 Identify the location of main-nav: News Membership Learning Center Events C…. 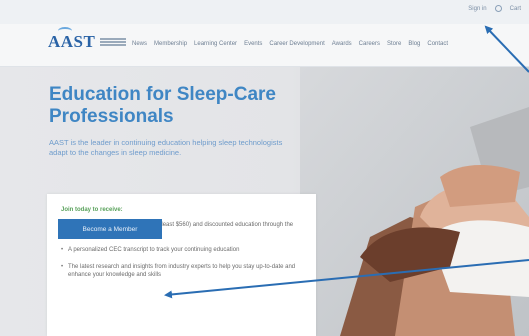
(290, 44).